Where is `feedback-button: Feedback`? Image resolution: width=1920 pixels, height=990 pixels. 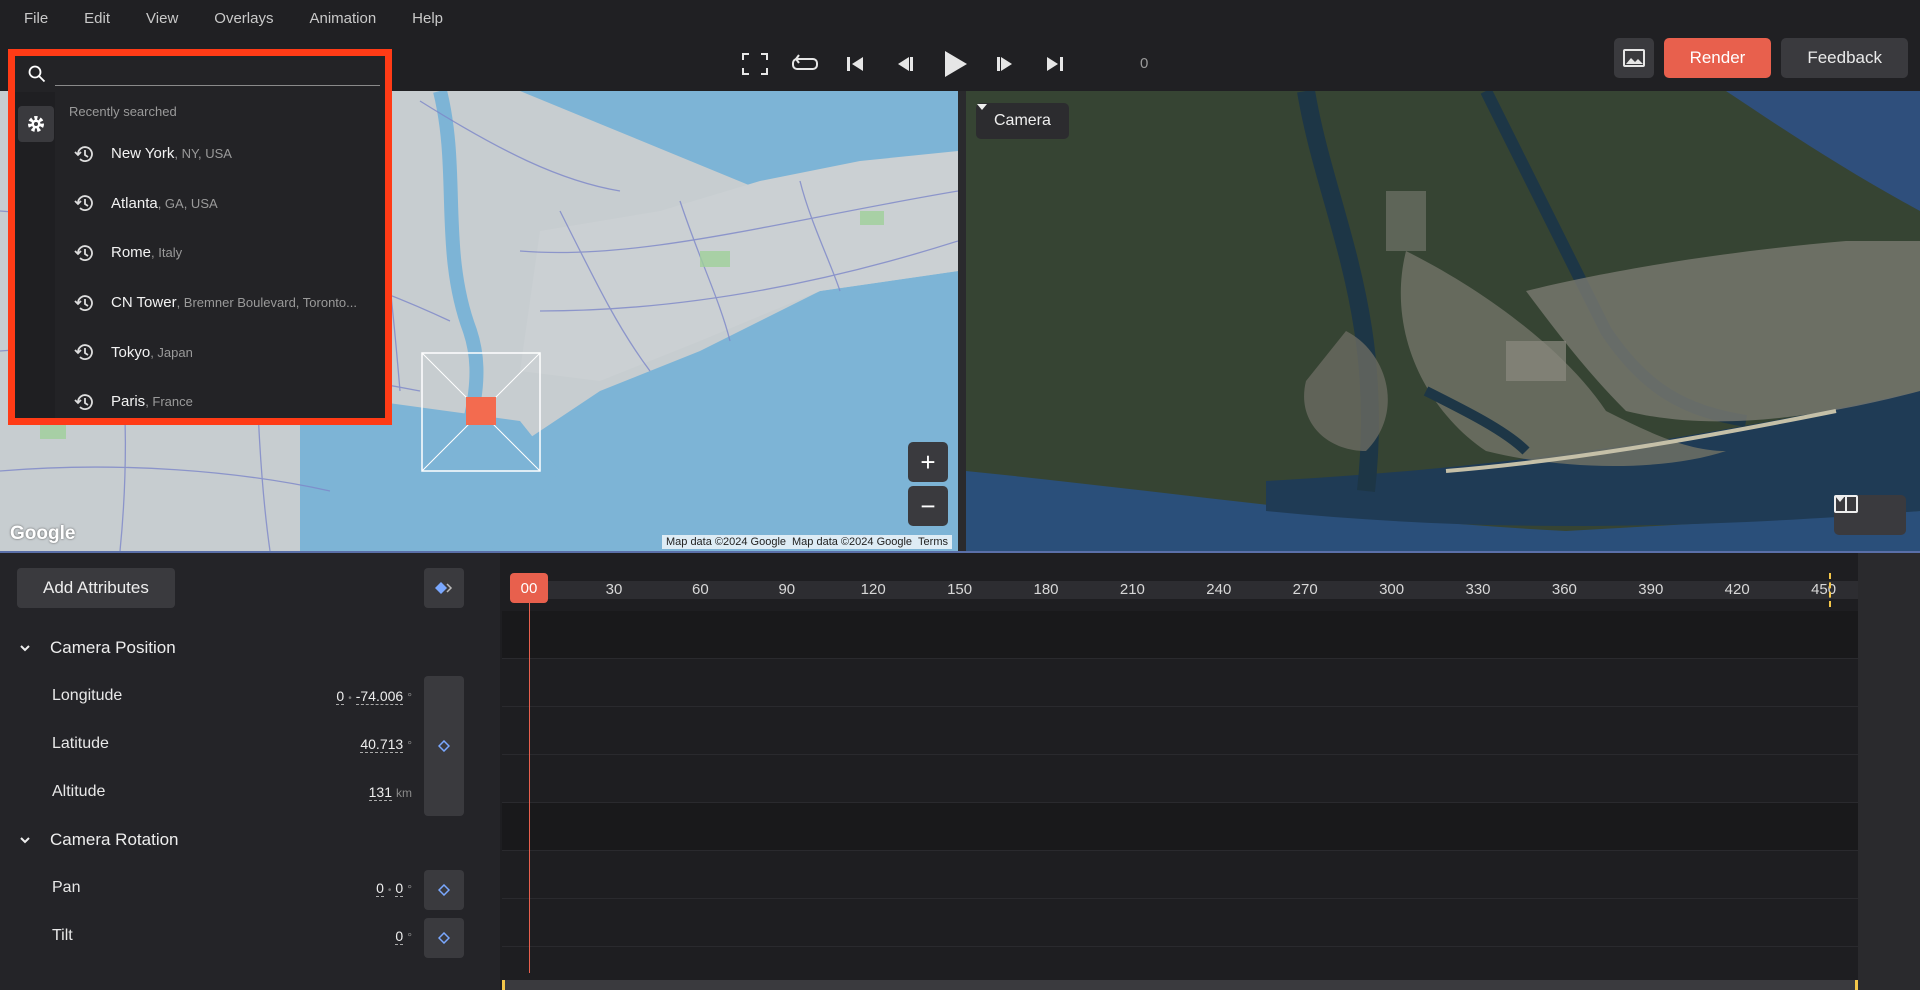 feedback-button: Feedback is located at coordinates (1844, 58).